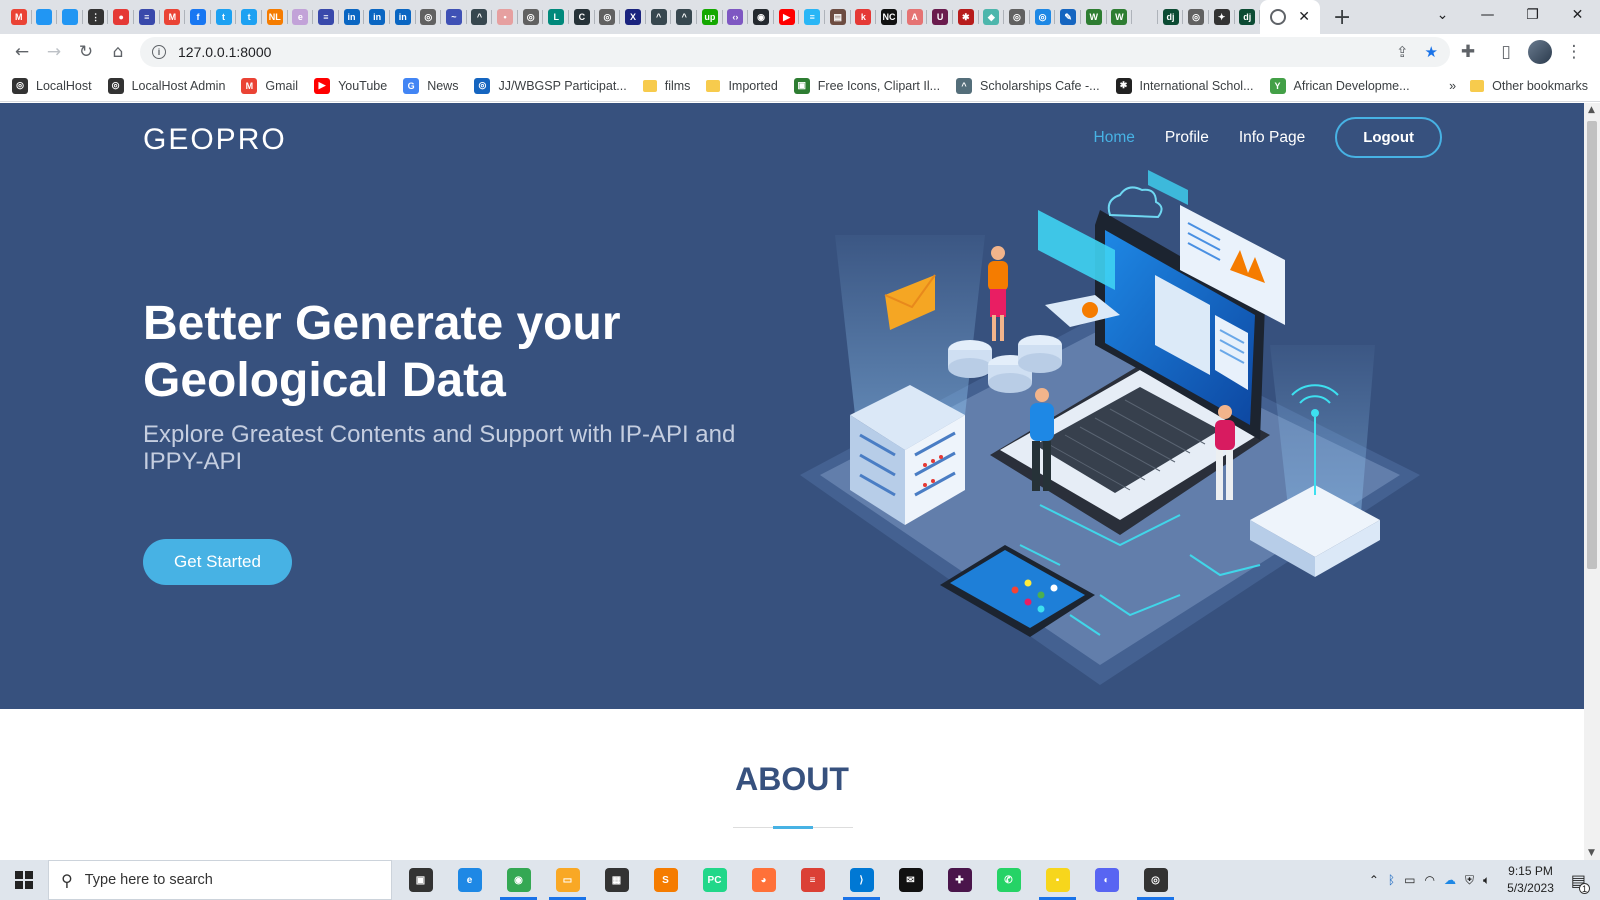 The image size is (1600, 900). I want to click on other-bookmarks: Other bookmarks, so click(1529, 86).